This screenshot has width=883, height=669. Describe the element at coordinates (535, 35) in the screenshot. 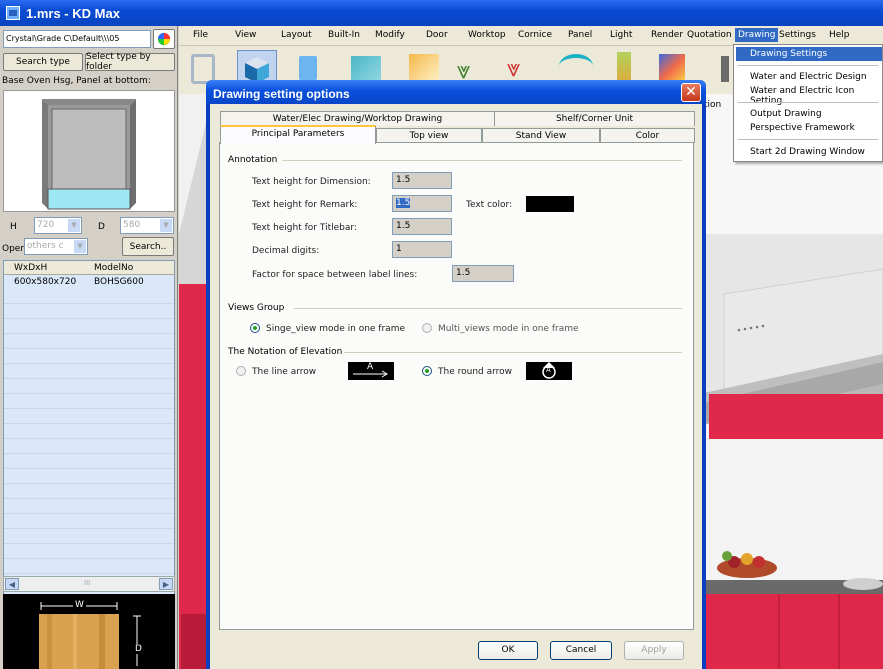

I see `menu-cornice: Cornice` at that location.